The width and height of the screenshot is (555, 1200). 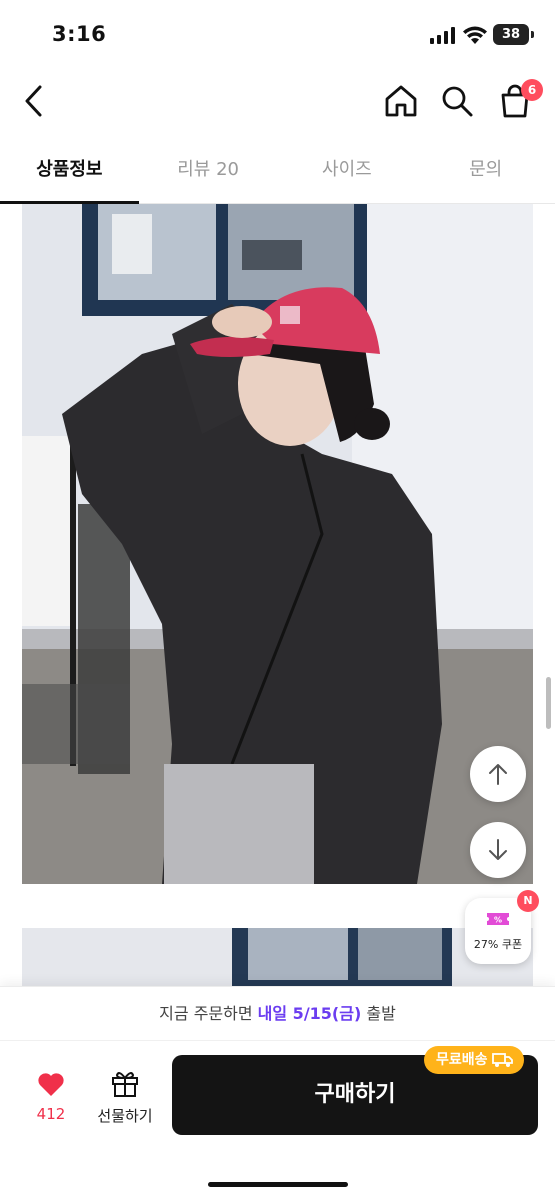 What do you see at coordinates (208, 1013) in the screenshot?
I see `shipping-prefix: 지금 주문하면` at bounding box center [208, 1013].